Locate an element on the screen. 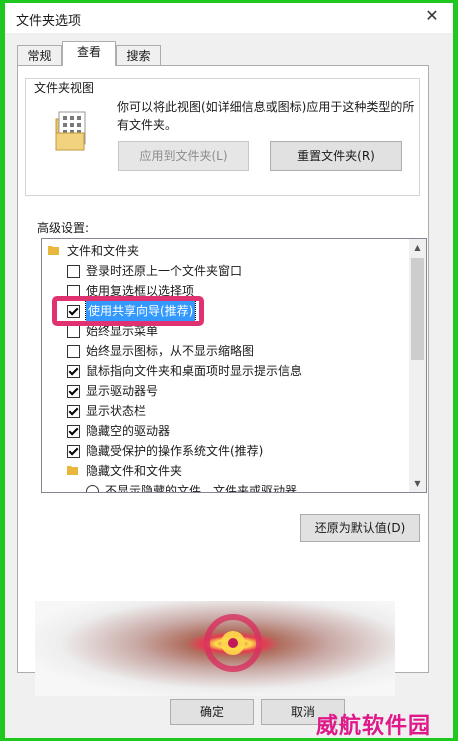  setting-item: 始终显示图标，从不显示缩略图 is located at coordinates (226, 351).